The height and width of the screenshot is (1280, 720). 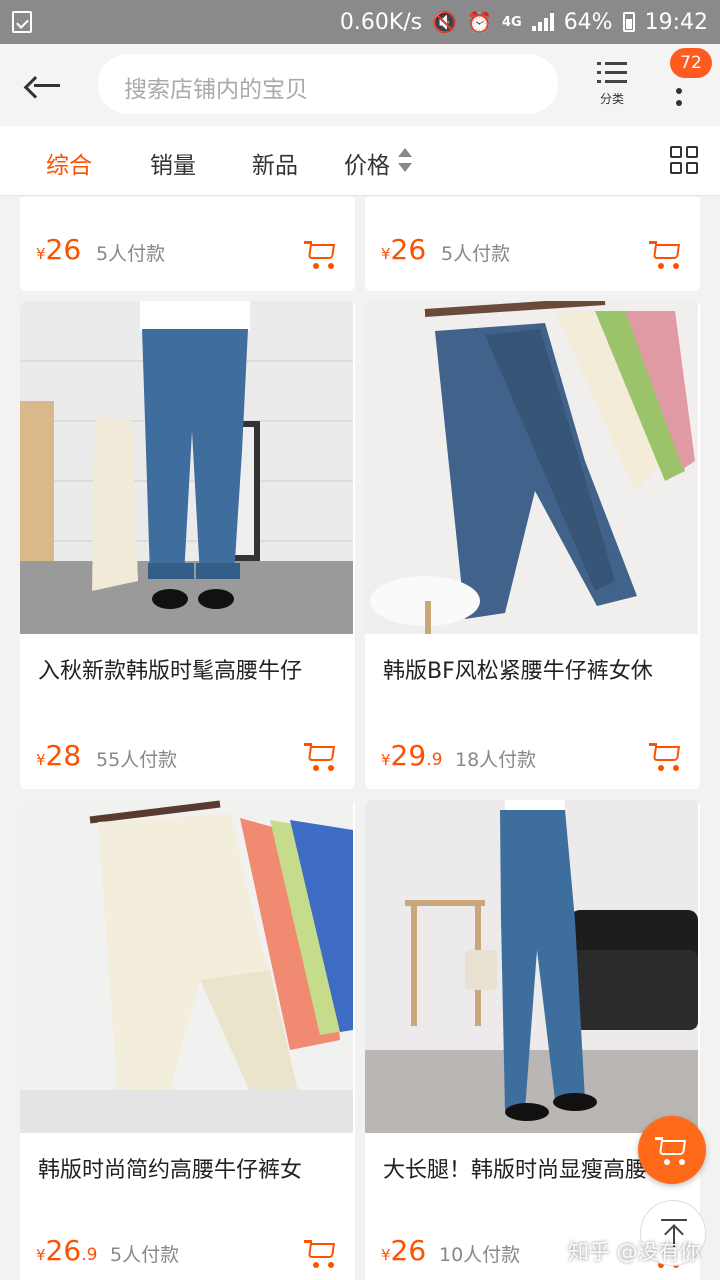 I want to click on product-sales: 55人付款, so click(x=137, y=760).